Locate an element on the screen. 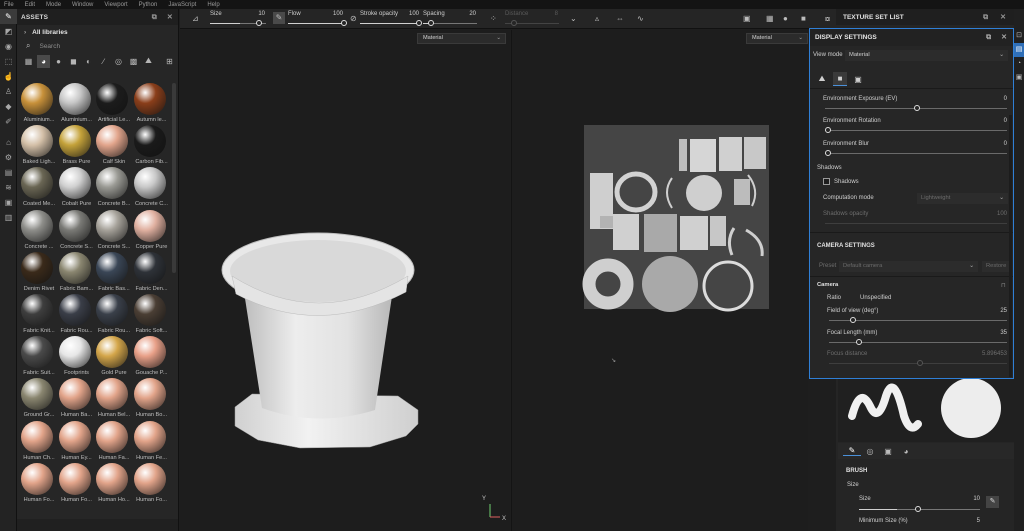  pen-pressure-icon: ✎ is located at coordinates (279, 18).